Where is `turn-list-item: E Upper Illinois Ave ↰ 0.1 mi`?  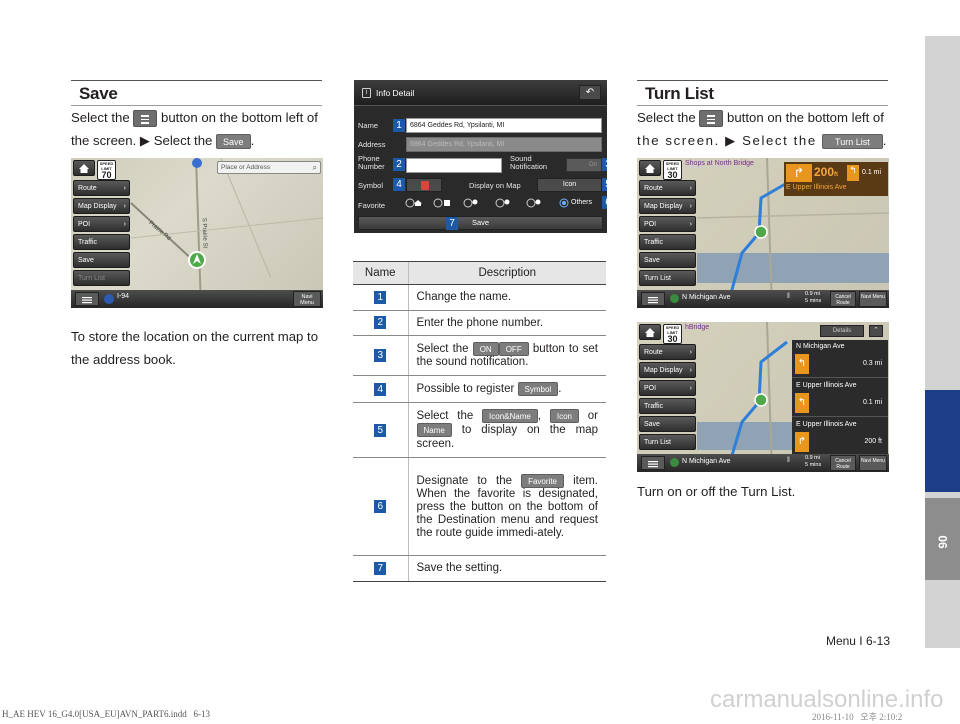 turn-list-item: E Upper Illinois Ave ↰ 0.1 mi is located at coordinates (840, 398).